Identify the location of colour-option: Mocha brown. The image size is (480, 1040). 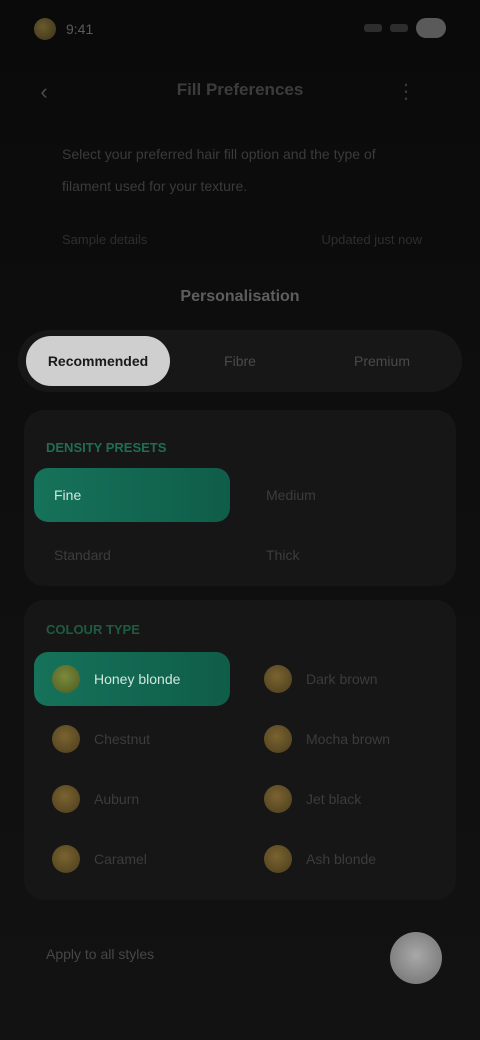
(344, 739).